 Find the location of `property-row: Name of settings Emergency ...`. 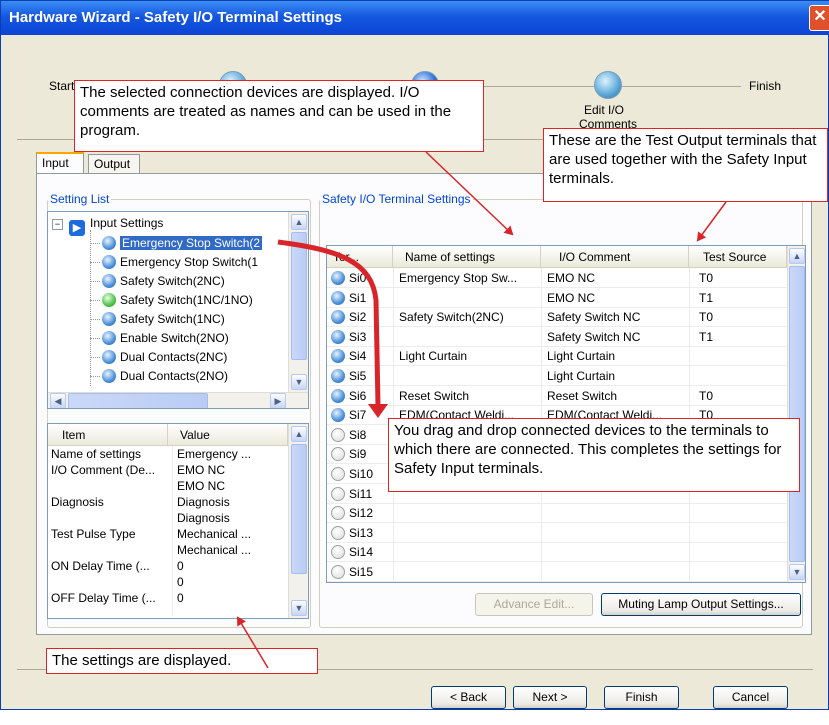

property-row: Name of settings Emergency ... is located at coordinates (168, 454).